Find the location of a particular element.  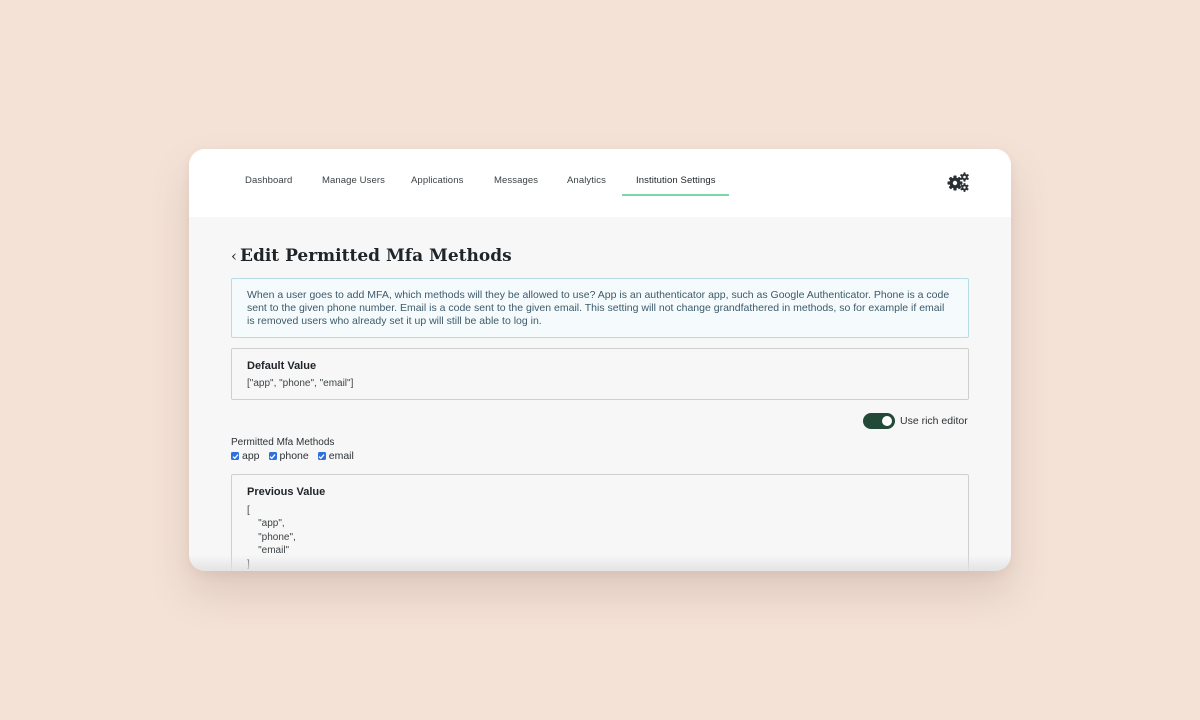

checkbox-phone-label: phone is located at coordinates (294, 456).